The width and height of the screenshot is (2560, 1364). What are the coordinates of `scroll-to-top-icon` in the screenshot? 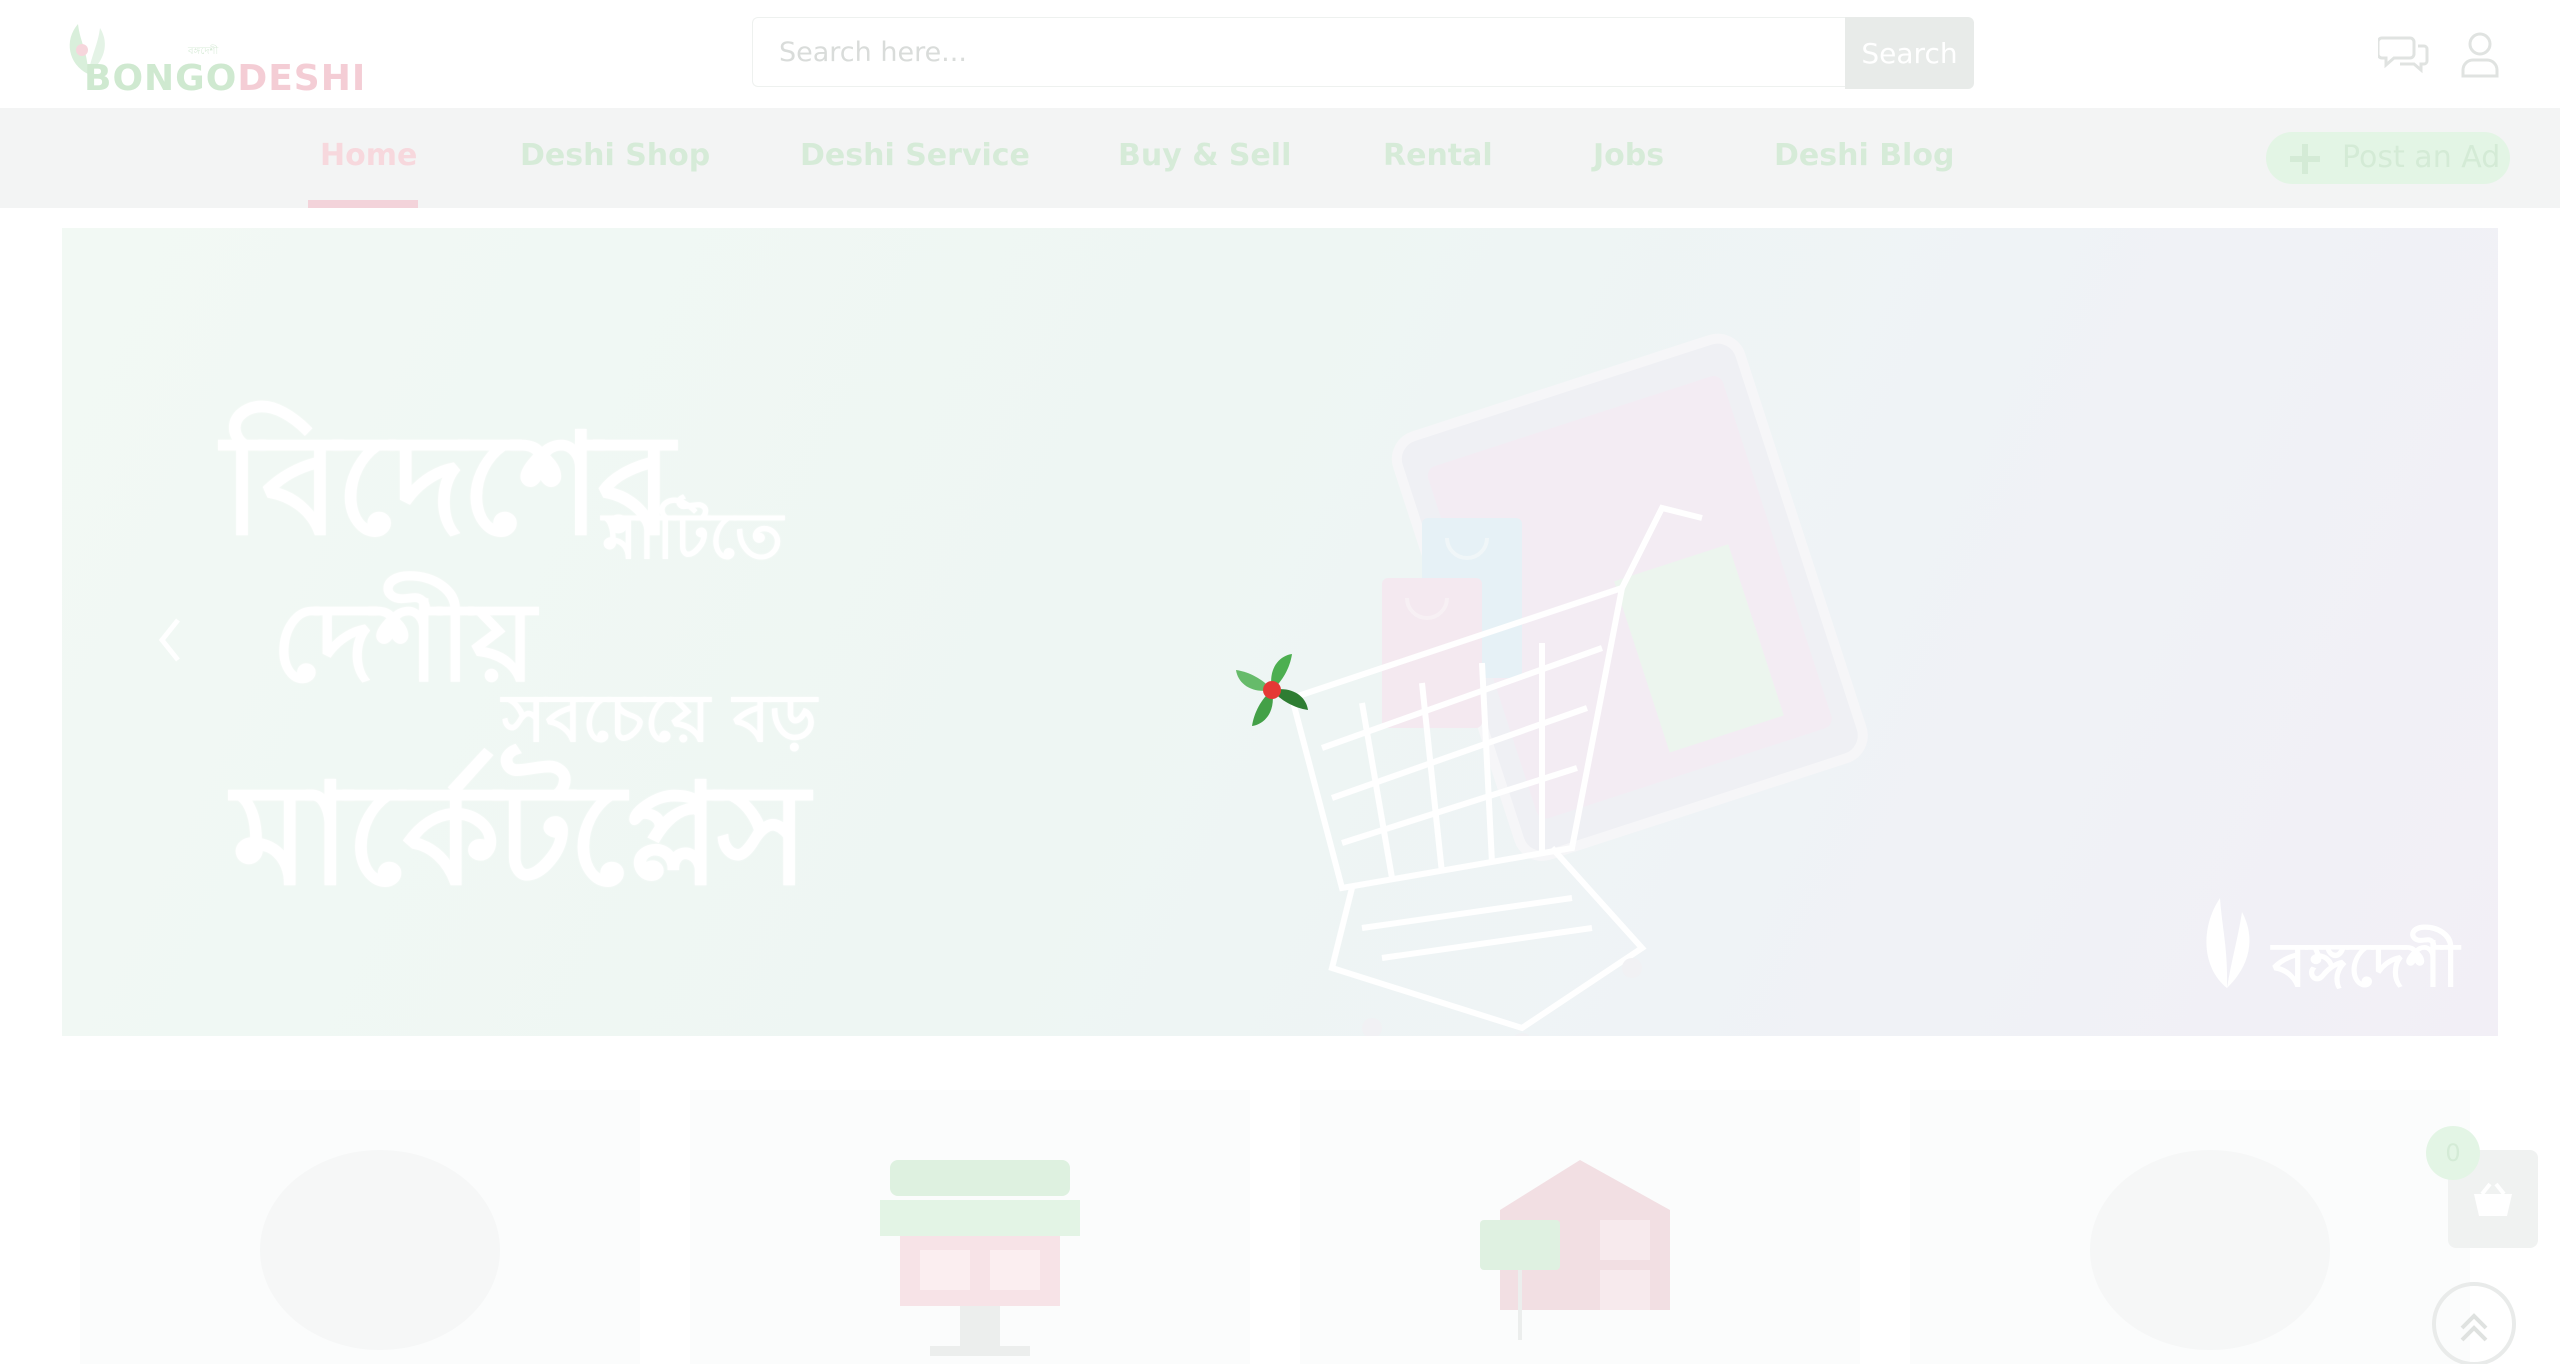 It's located at (2493, 1323).